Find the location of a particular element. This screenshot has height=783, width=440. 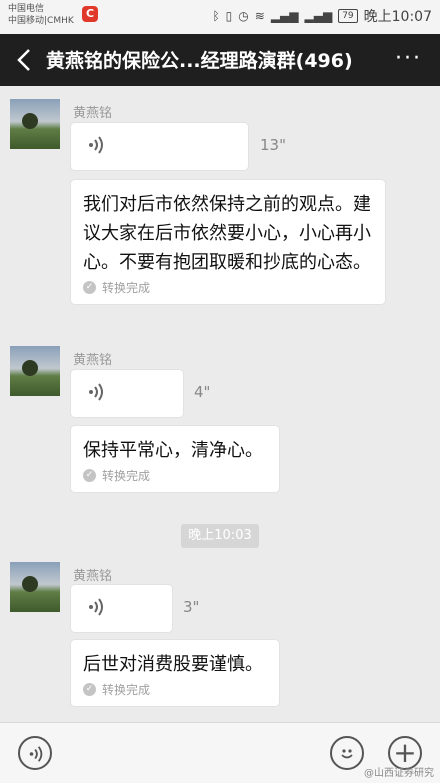

bluetooth-icon: ᛒ is located at coordinates (216, 16).